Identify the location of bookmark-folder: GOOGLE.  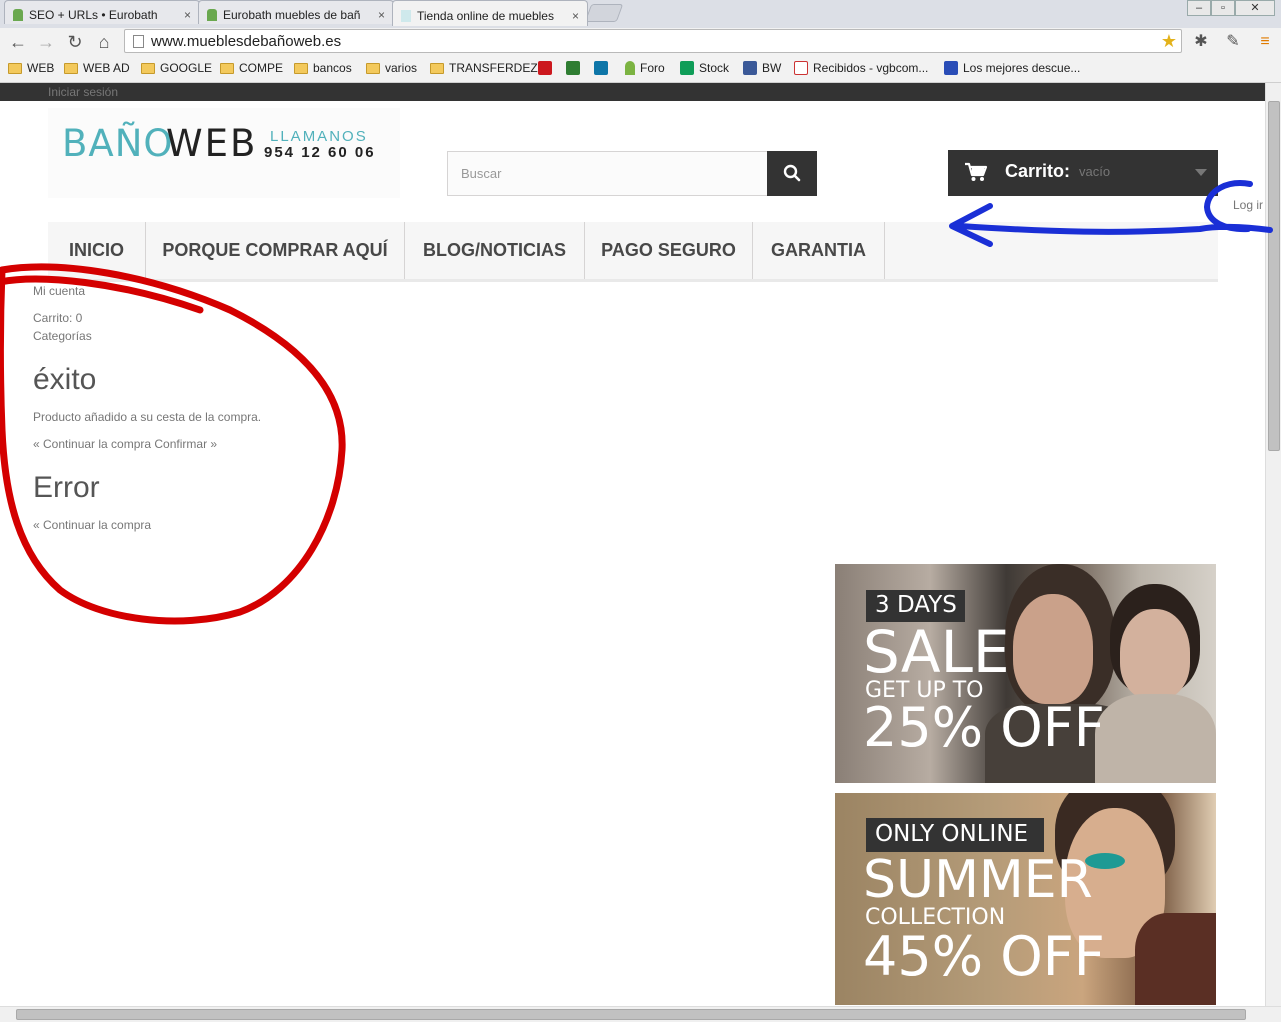
(176, 68).